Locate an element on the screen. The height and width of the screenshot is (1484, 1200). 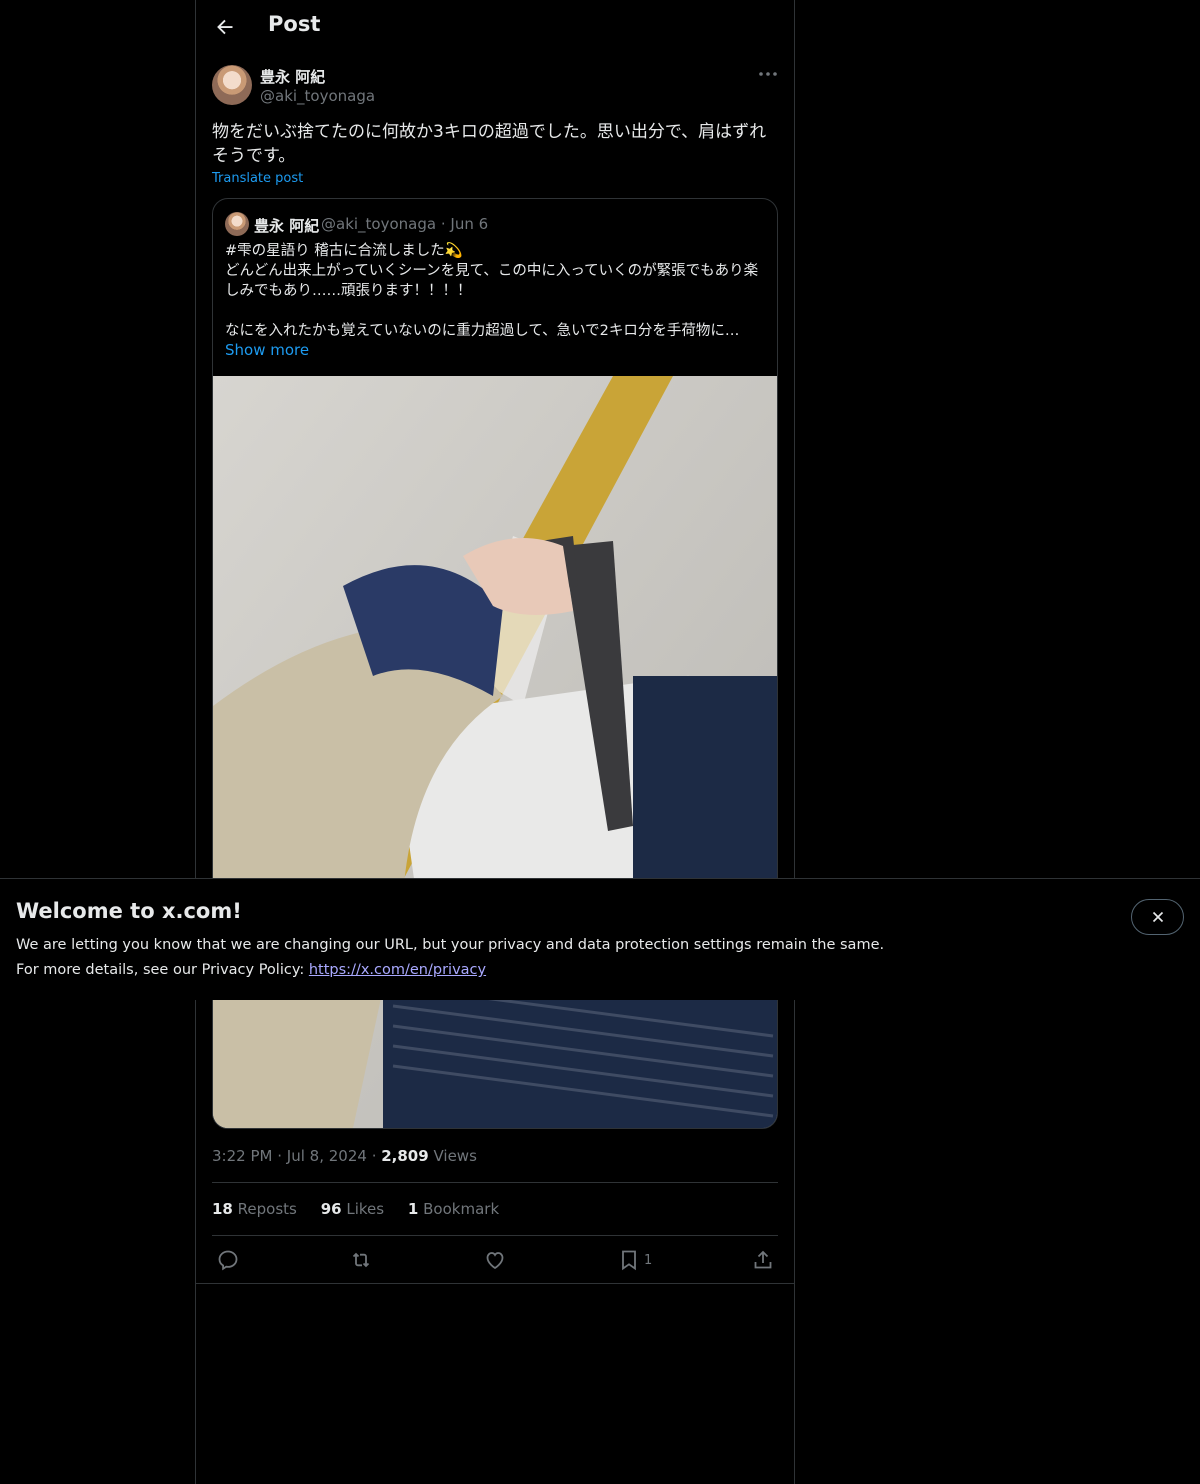
share-button is located at coordinates (763, 1260).